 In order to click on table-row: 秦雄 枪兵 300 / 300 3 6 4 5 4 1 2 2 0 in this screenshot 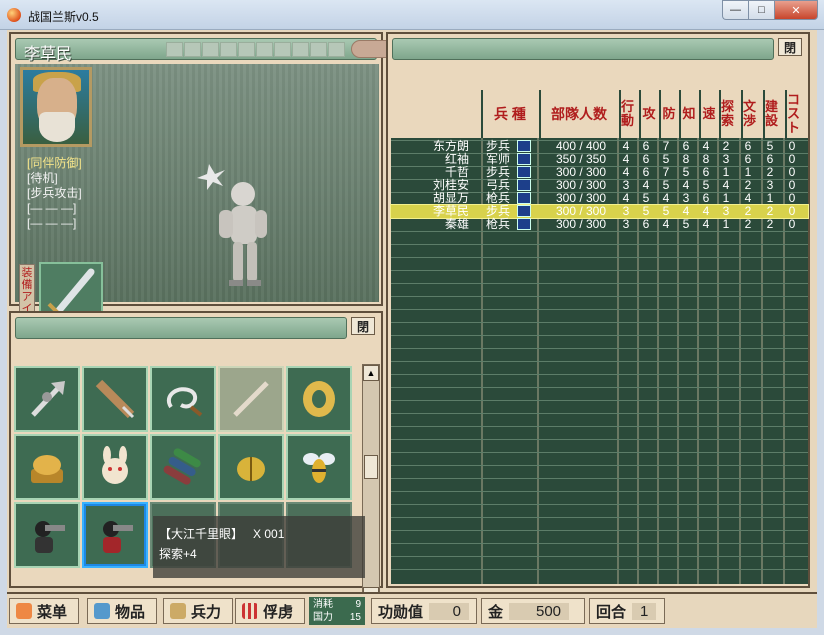, I will do `click(599, 224)`.